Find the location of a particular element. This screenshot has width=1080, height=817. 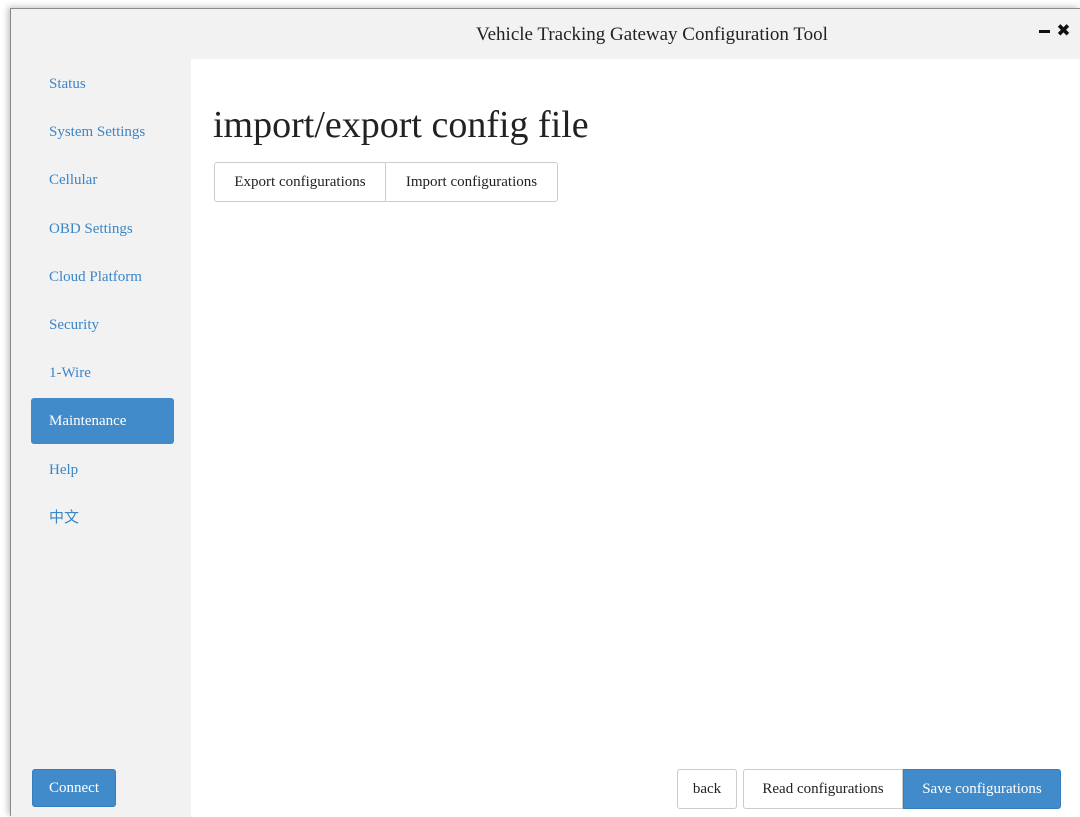

close-glyph: ✖ is located at coordinates (1063, 31).